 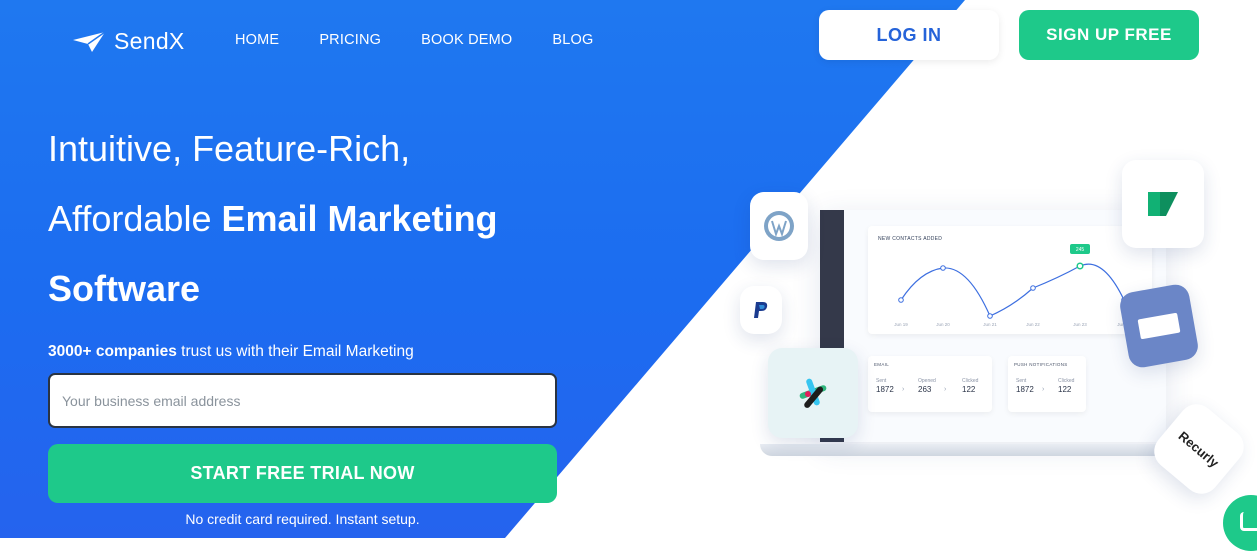 I want to click on nav-link-blog: BLOG, so click(x=572, y=40).